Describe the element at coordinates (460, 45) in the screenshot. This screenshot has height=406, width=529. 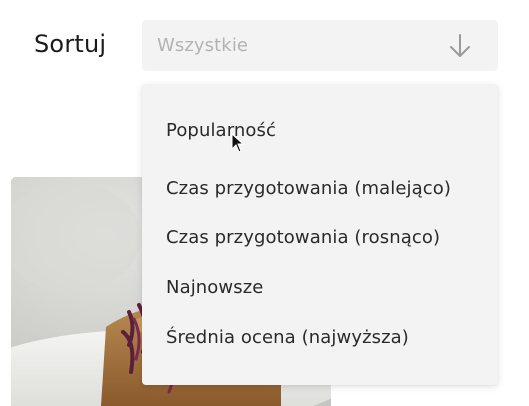
I see `arrow-down-icon` at that location.